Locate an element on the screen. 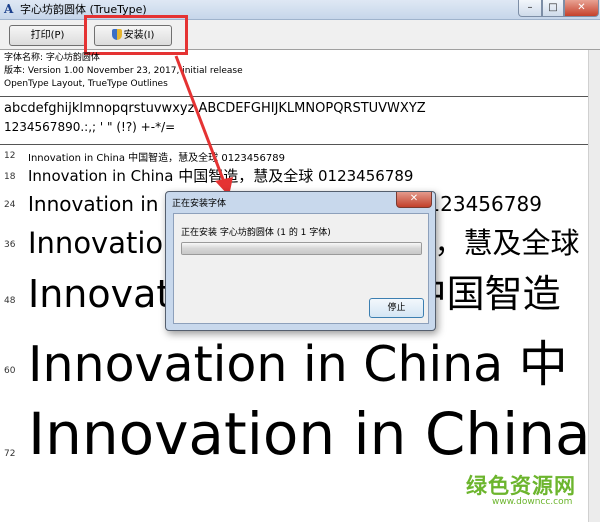 Image resolution: width=600 pixels, height=522 pixels. watermark-brand: 绿色资源网 is located at coordinates (521, 486).